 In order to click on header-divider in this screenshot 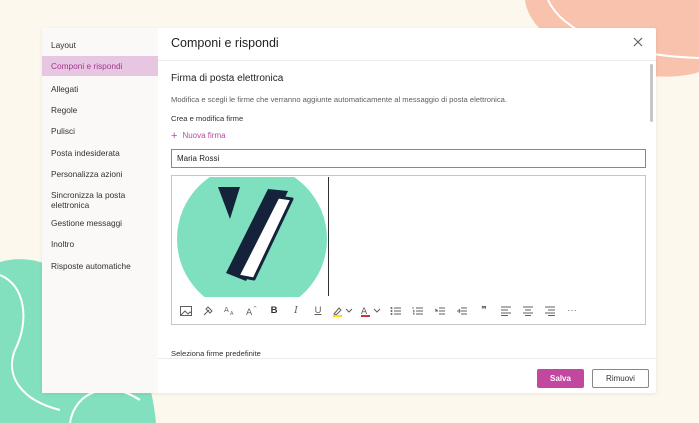, I will do `click(407, 60)`.